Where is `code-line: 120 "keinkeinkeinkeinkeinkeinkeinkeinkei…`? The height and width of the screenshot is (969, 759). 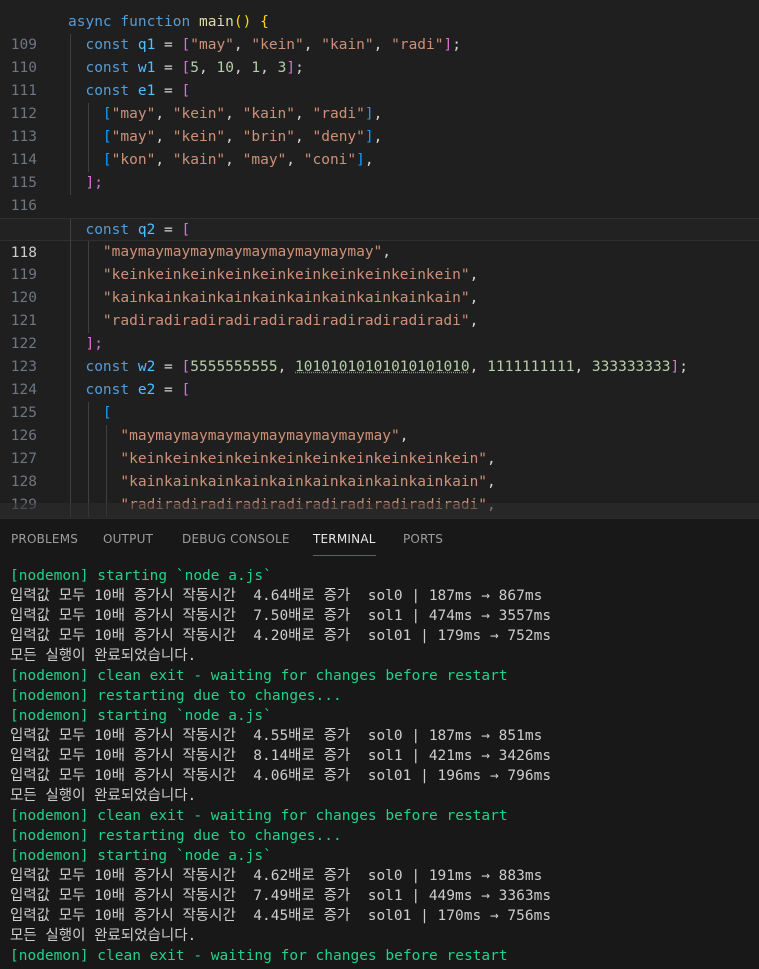 code-line: 120 "keinkeinkeinkeinkeinkeinkeinkeinkei… is located at coordinates (379, 285).